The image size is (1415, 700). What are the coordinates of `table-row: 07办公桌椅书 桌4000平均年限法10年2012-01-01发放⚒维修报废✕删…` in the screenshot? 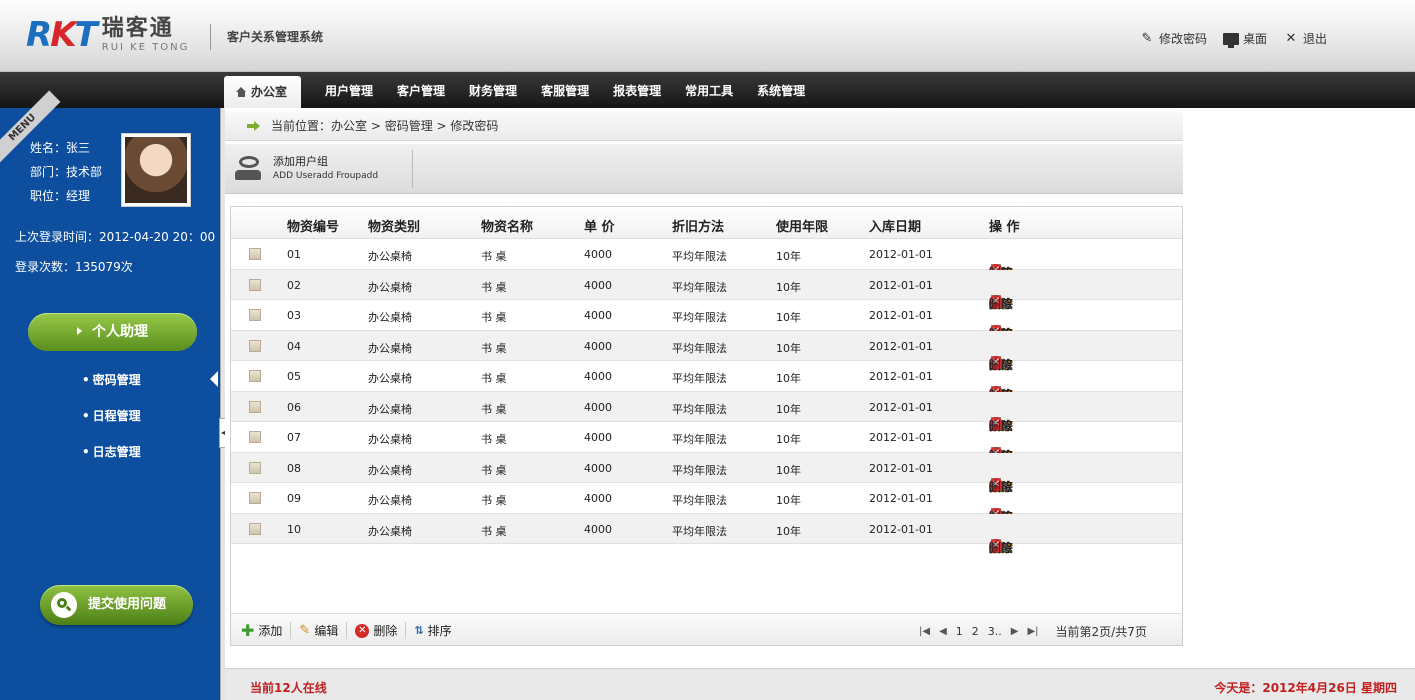 It's located at (706, 442).